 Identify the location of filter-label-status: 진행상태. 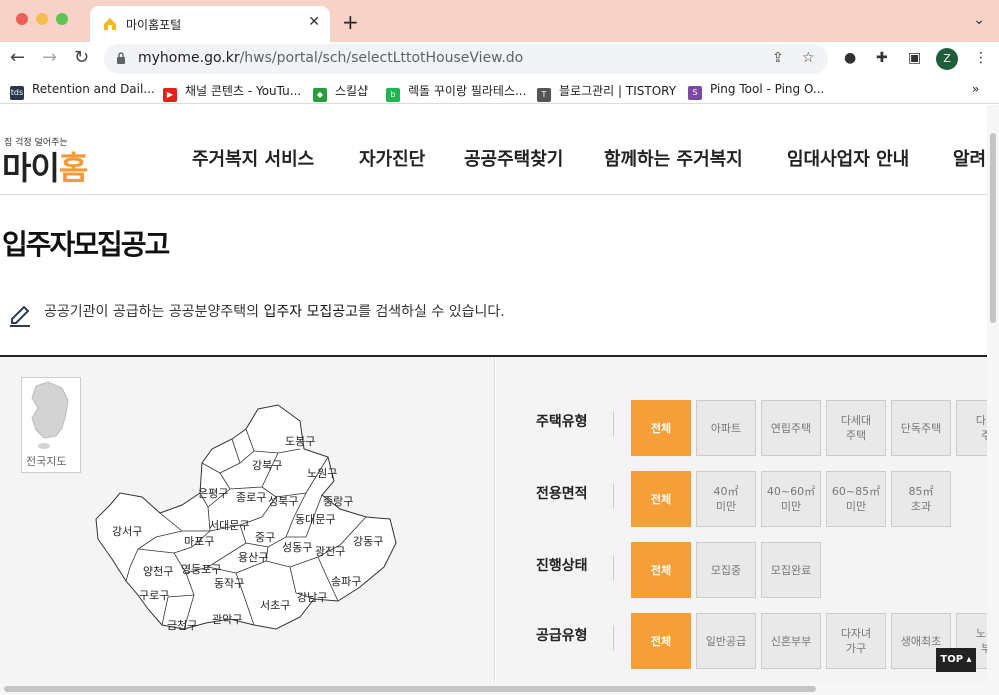
(562, 566).